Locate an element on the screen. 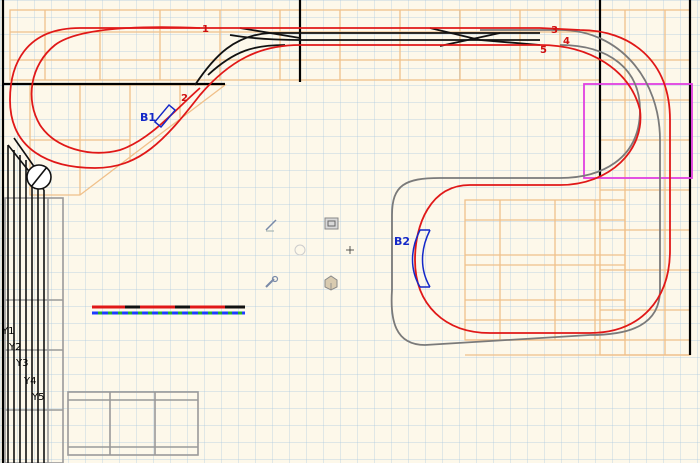 Image resolution: width=700 pixels, height=463 pixels. svg-text: B1 is located at coordinates (148, 117).